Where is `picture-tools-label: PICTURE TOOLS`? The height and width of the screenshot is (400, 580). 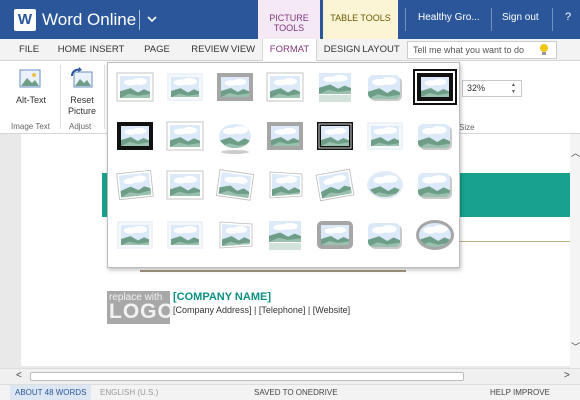
picture-tools-label: PICTURE TOOLS is located at coordinates (289, 19).